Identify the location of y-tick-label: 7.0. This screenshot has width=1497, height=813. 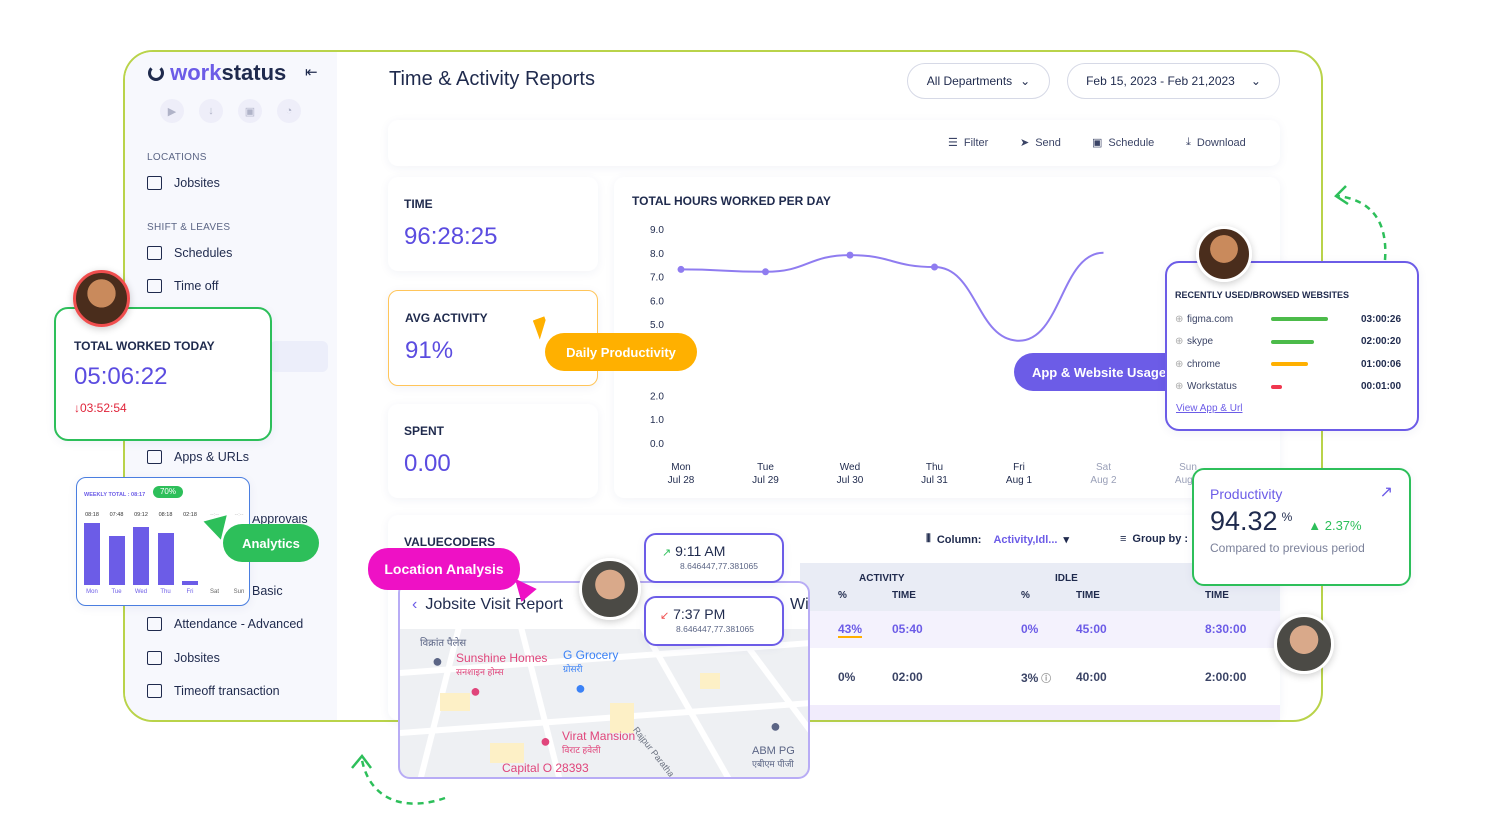
(657, 278).